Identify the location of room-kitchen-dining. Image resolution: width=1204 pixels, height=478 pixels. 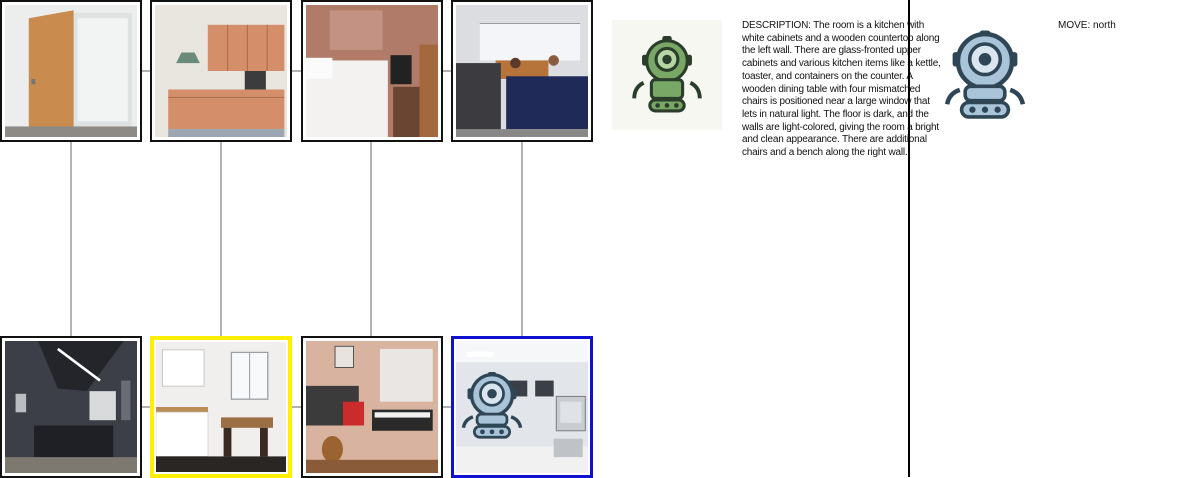
(221, 407).